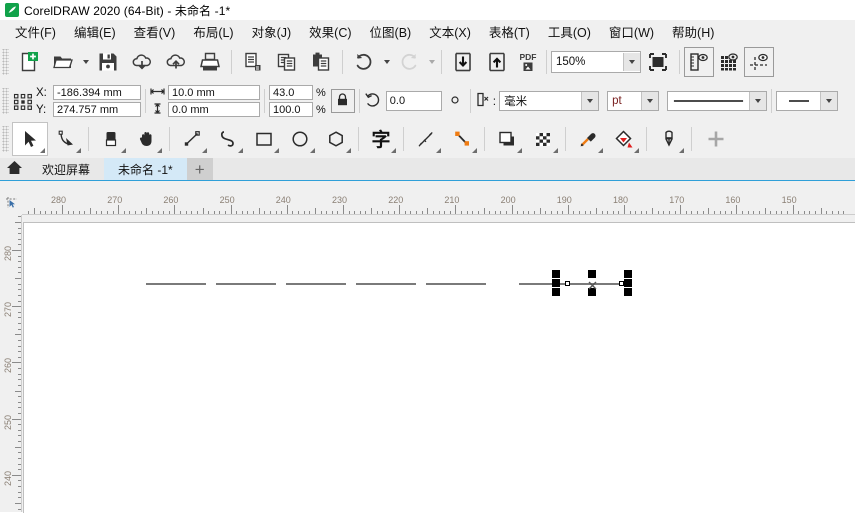 The height and width of the screenshot is (513, 855). I want to click on toolbar-grip, so click(5, 62).